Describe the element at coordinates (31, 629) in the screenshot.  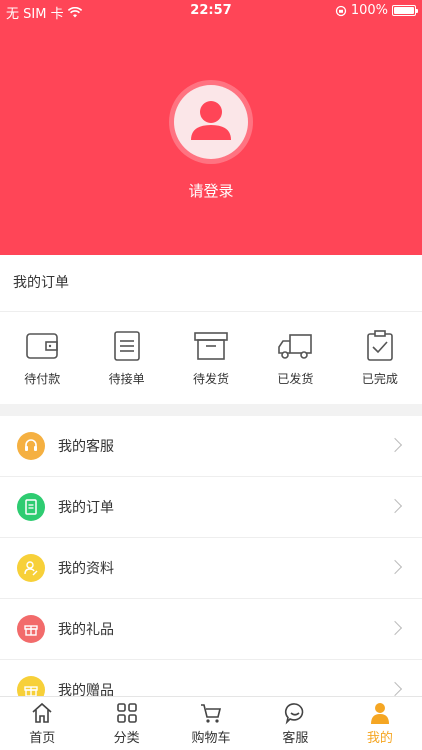
I see `gift-icon` at that location.